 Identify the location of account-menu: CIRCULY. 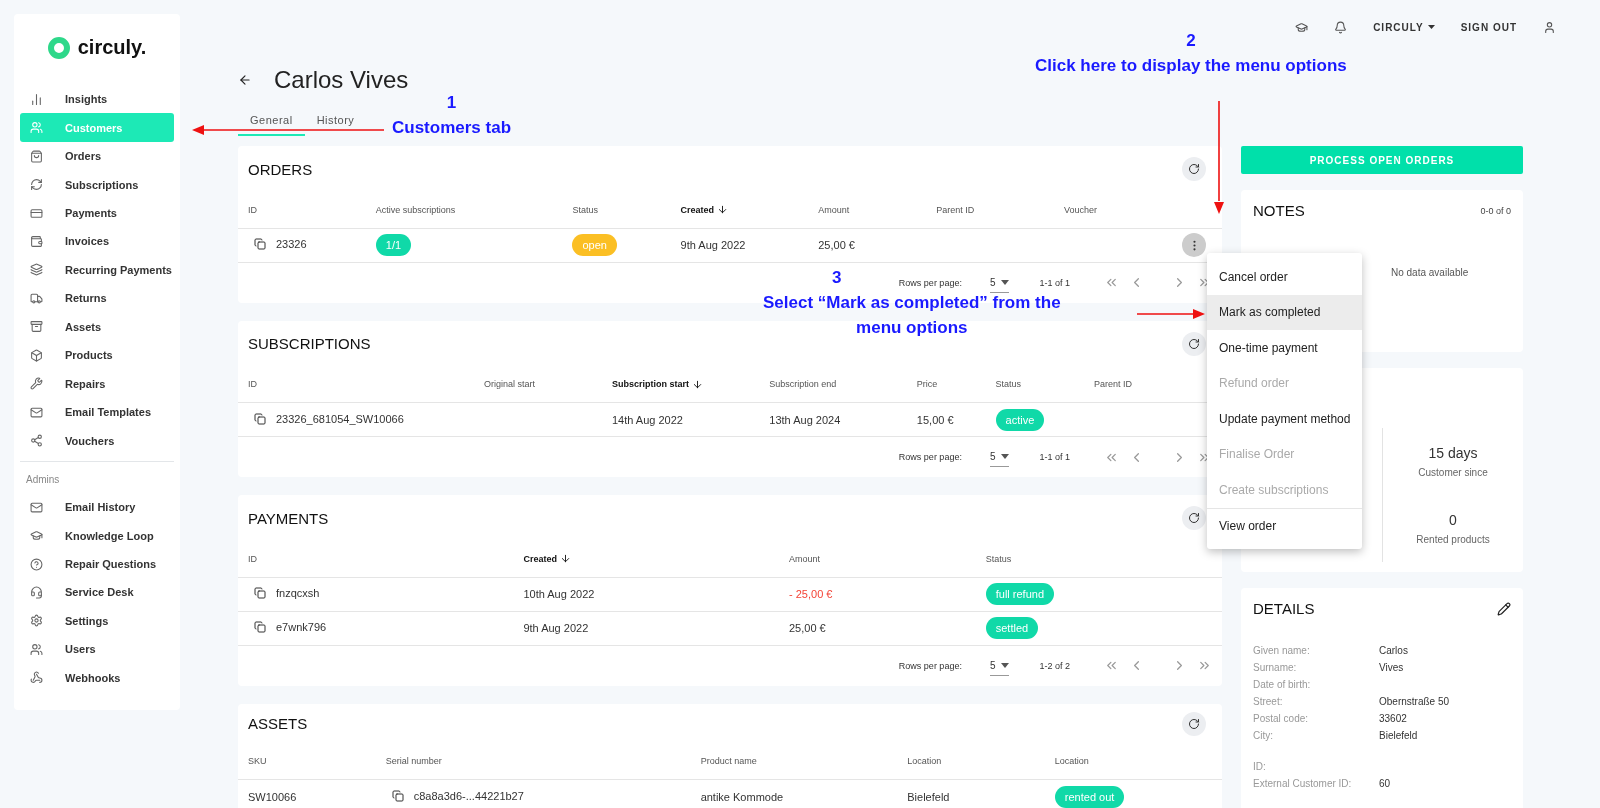
(1404, 27).